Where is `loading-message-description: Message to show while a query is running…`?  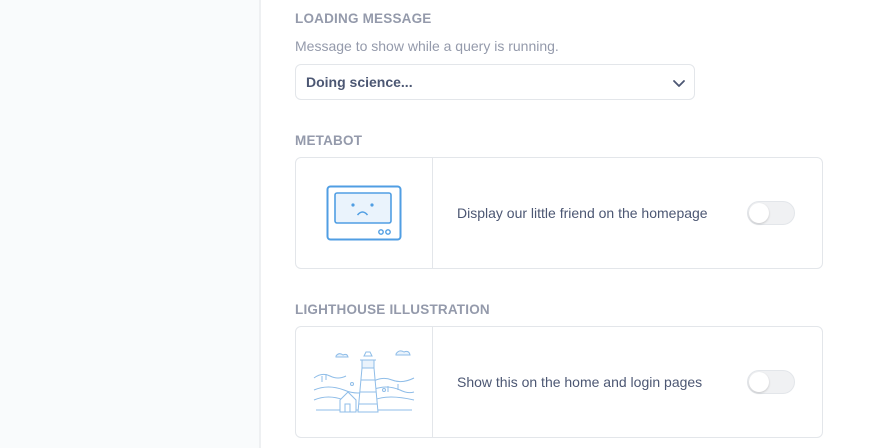 loading-message-description: Message to show while a query is running… is located at coordinates (427, 46).